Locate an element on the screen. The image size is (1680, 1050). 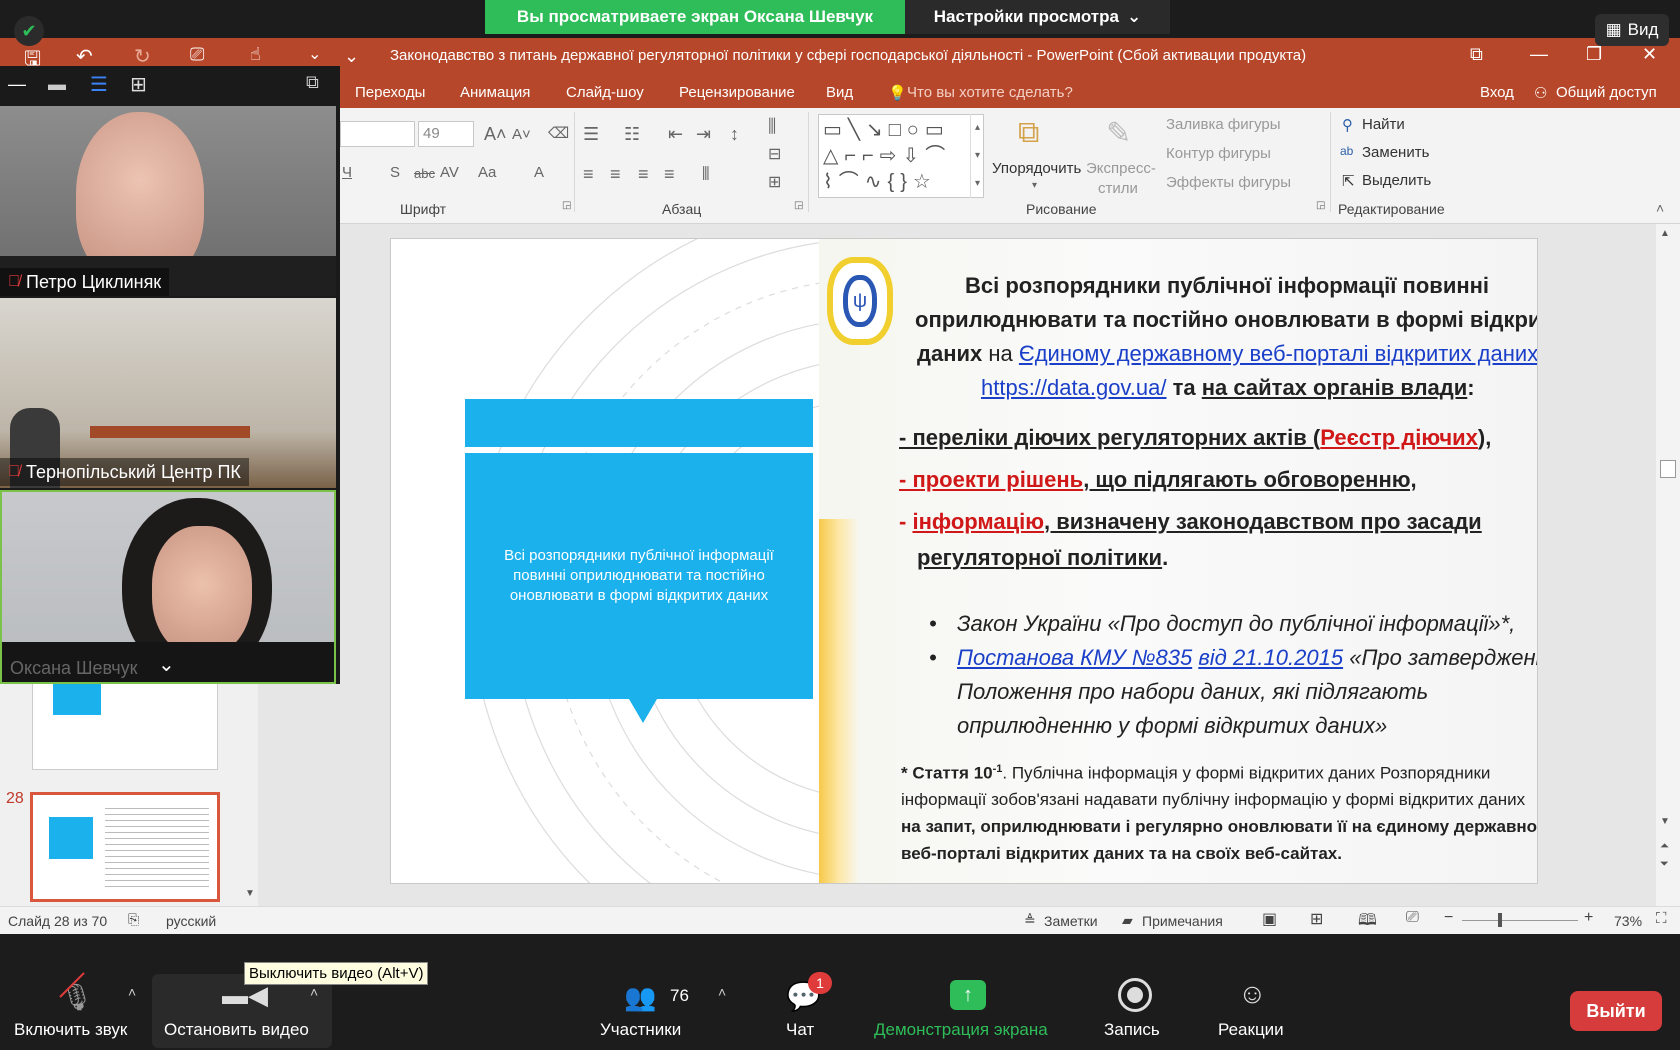
increase-indent-icon: ⇥ is located at coordinates (703, 134).